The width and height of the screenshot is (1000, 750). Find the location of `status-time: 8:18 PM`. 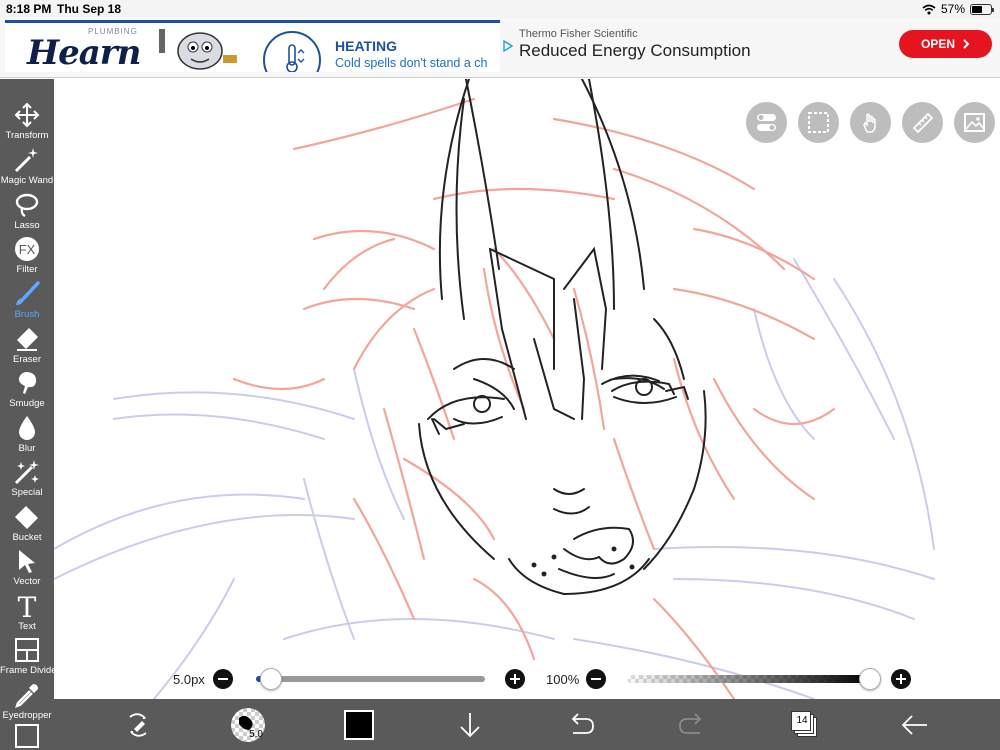

status-time: 8:18 PM is located at coordinates (29, 9).